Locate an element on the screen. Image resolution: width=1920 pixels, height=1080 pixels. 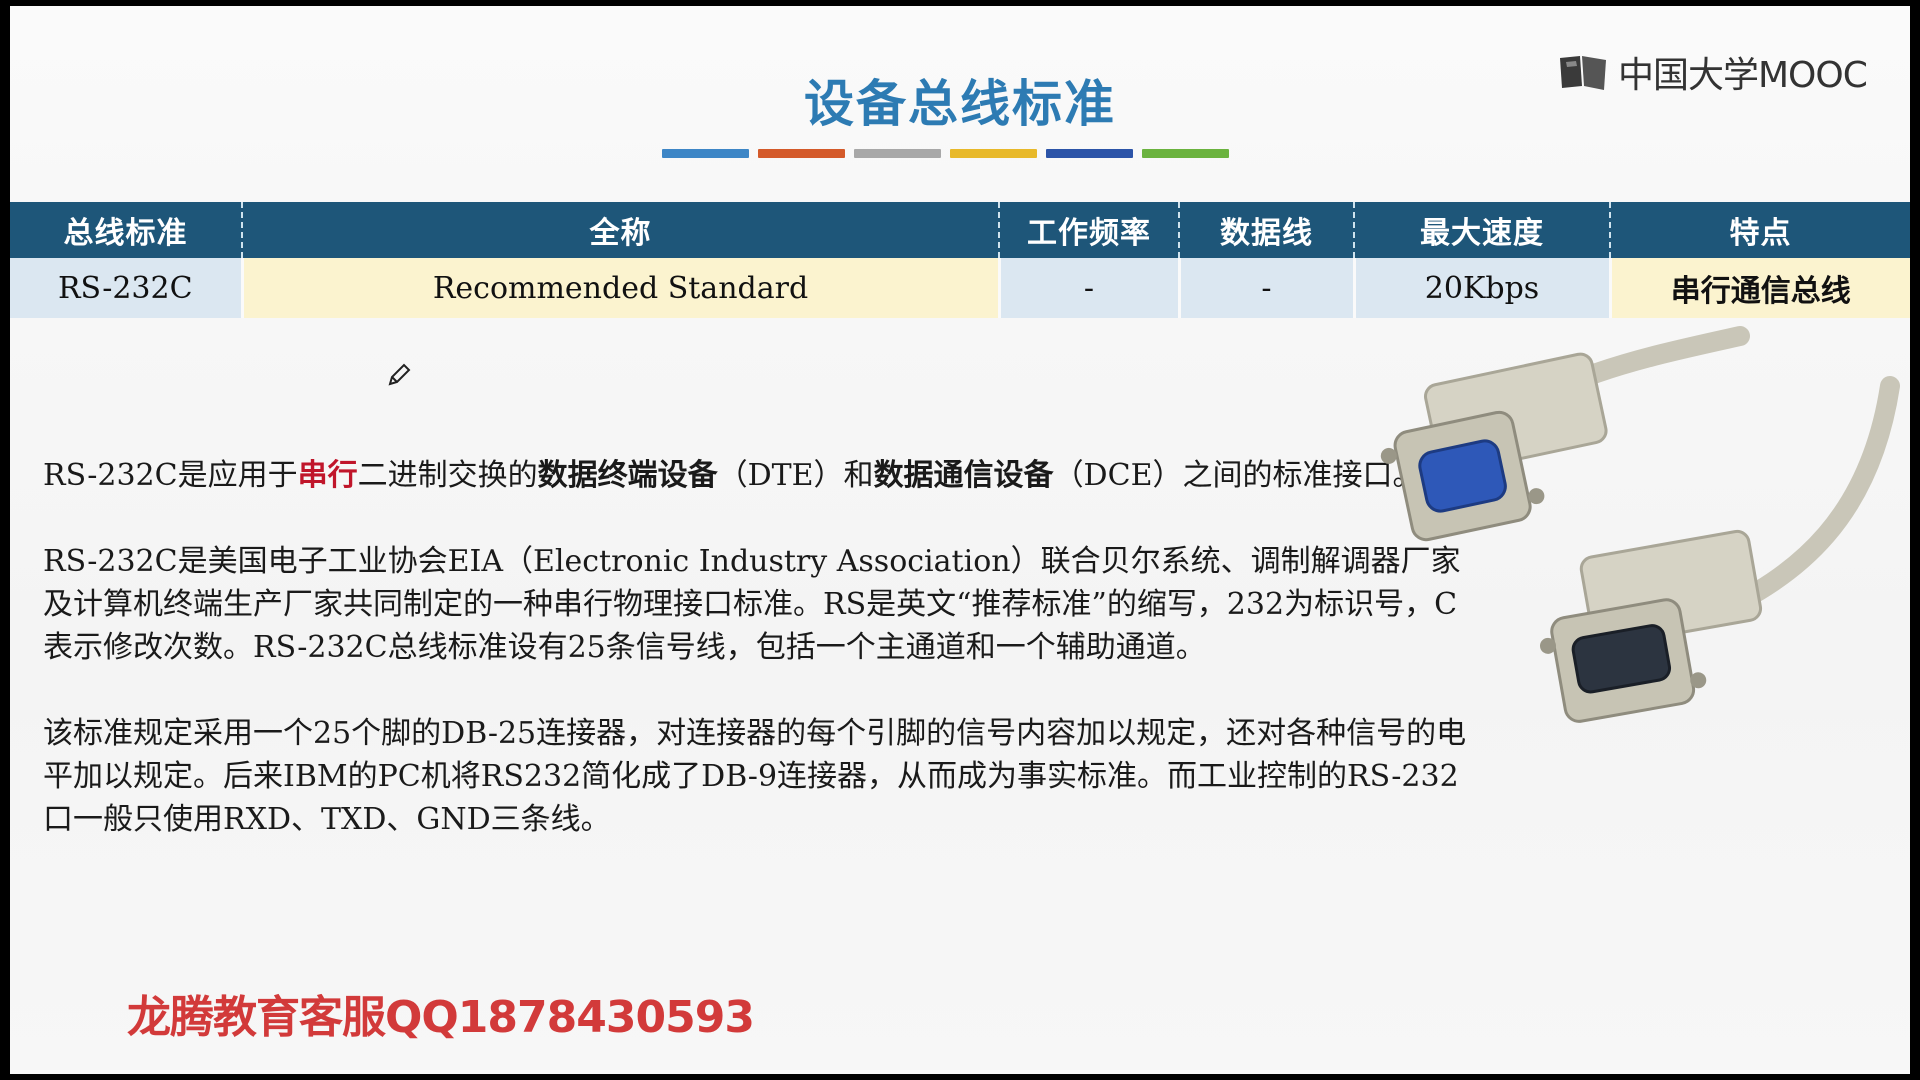
cell-full-name: Recommended Standard is located at coordinates (619, 288).